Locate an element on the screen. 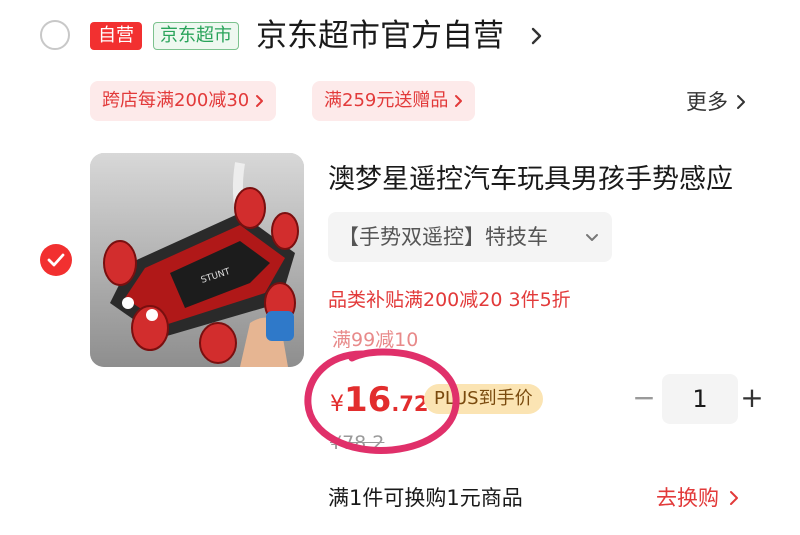  swap-offer-text: 满1件可换购1元商品 is located at coordinates (425, 498).